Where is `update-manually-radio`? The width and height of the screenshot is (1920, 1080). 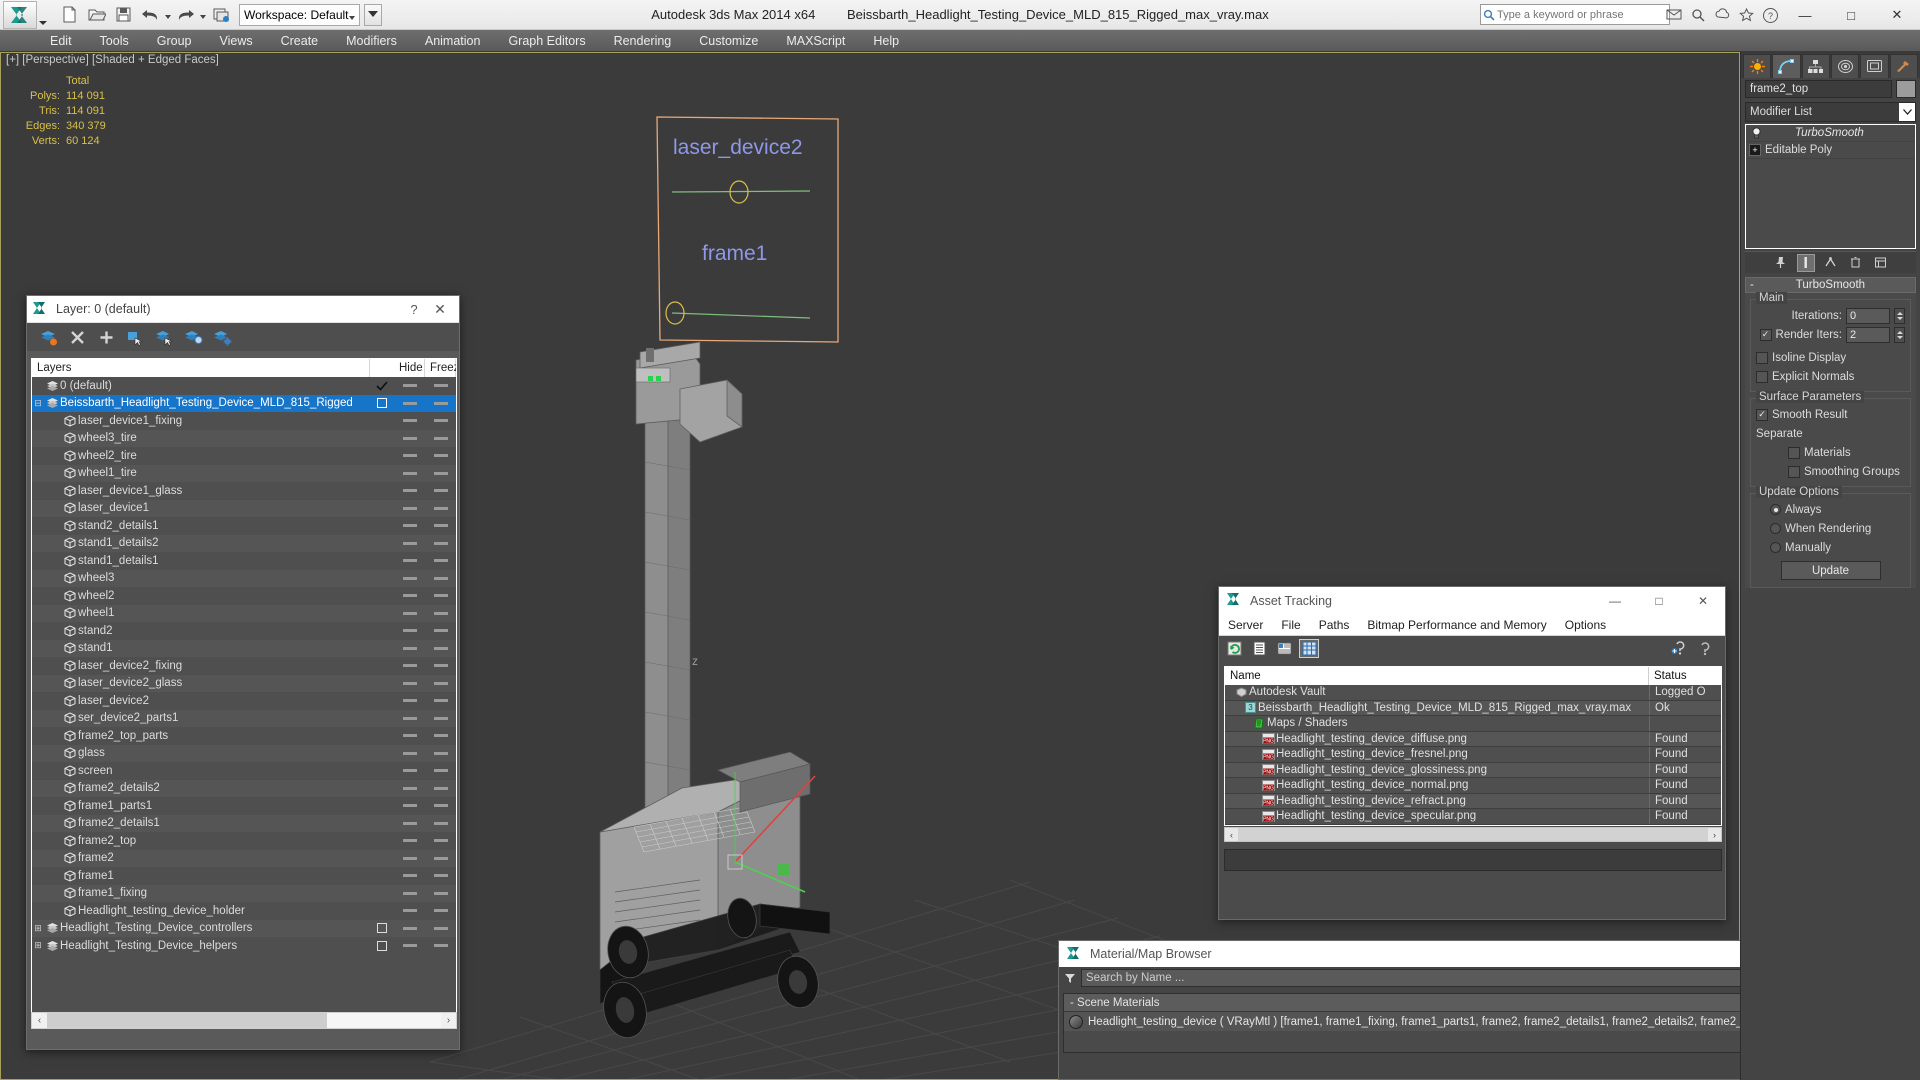
update-manually-radio is located at coordinates (1775, 547).